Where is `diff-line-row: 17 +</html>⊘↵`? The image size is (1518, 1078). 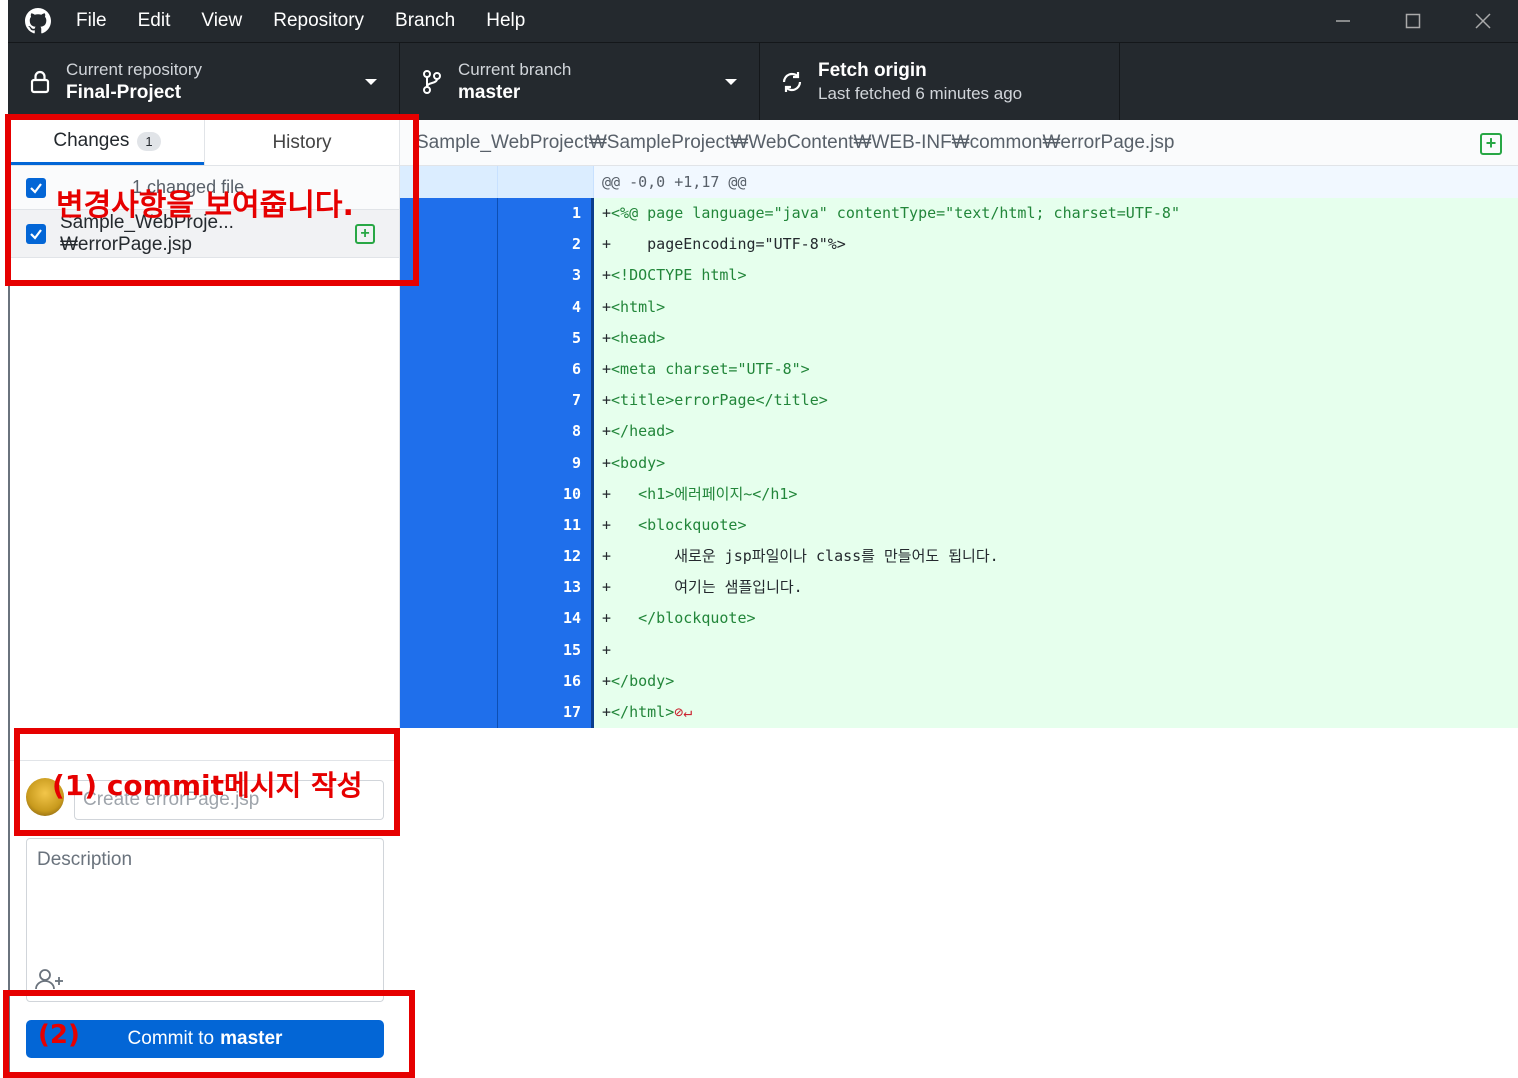 diff-line-row: 17 +</html>⊘↵ is located at coordinates (959, 713).